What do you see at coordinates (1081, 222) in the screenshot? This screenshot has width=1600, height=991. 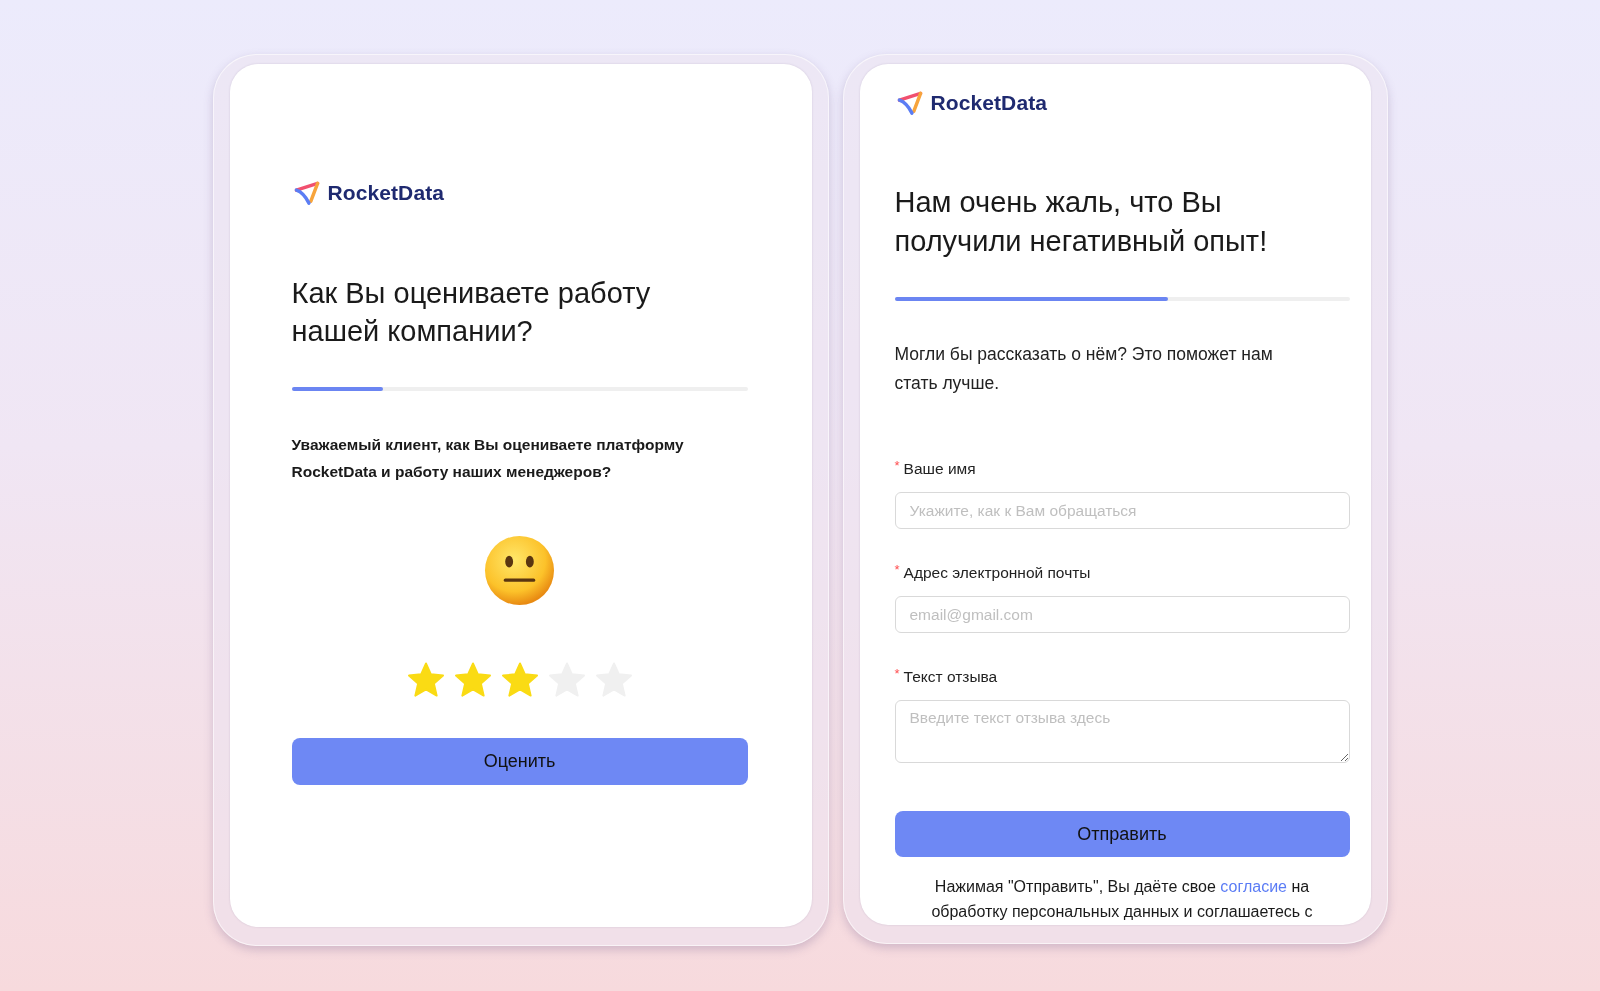 I see `feedback-title: Нам очень жаль, что Вы получили негативный опыт!` at bounding box center [1081, 222].